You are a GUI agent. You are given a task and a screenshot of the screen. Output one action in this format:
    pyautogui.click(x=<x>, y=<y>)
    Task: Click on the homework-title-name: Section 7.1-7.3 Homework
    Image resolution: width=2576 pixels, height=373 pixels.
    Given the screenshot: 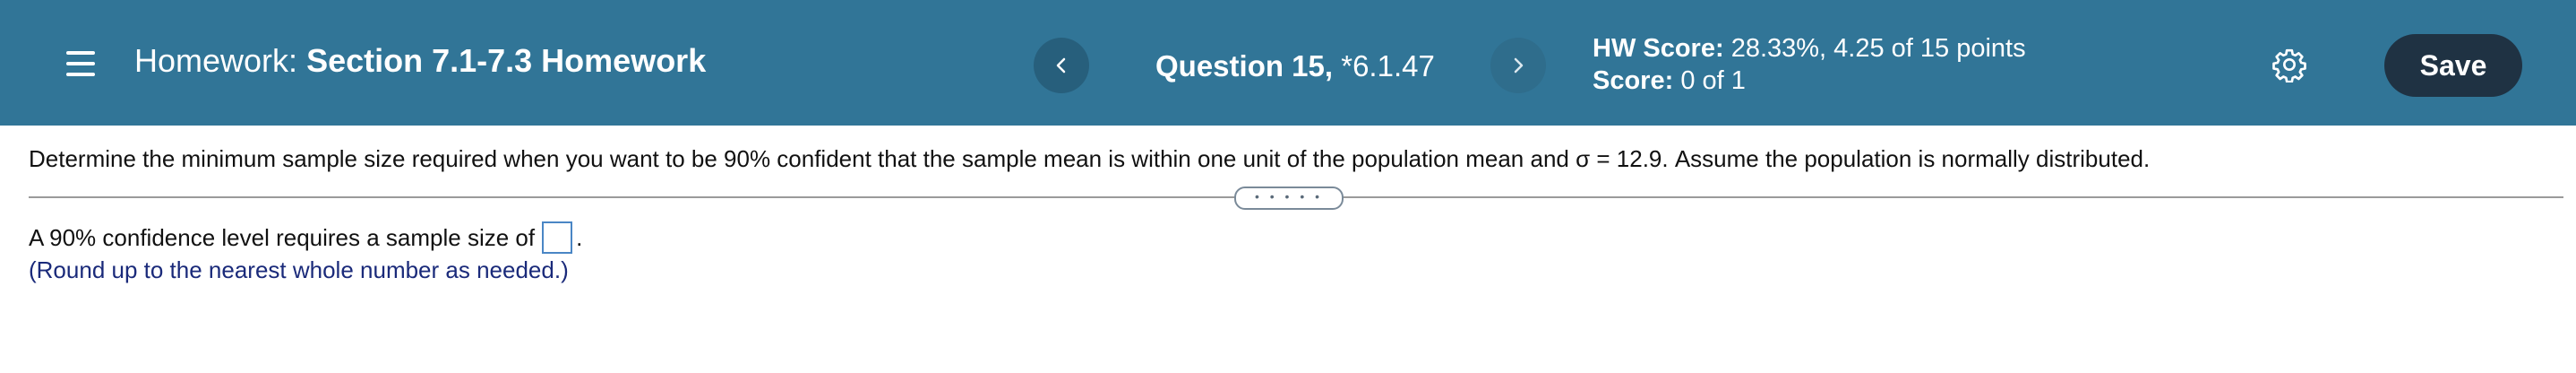 What is the action you would take?
    pyautogui.click(x=506, y=61)
    